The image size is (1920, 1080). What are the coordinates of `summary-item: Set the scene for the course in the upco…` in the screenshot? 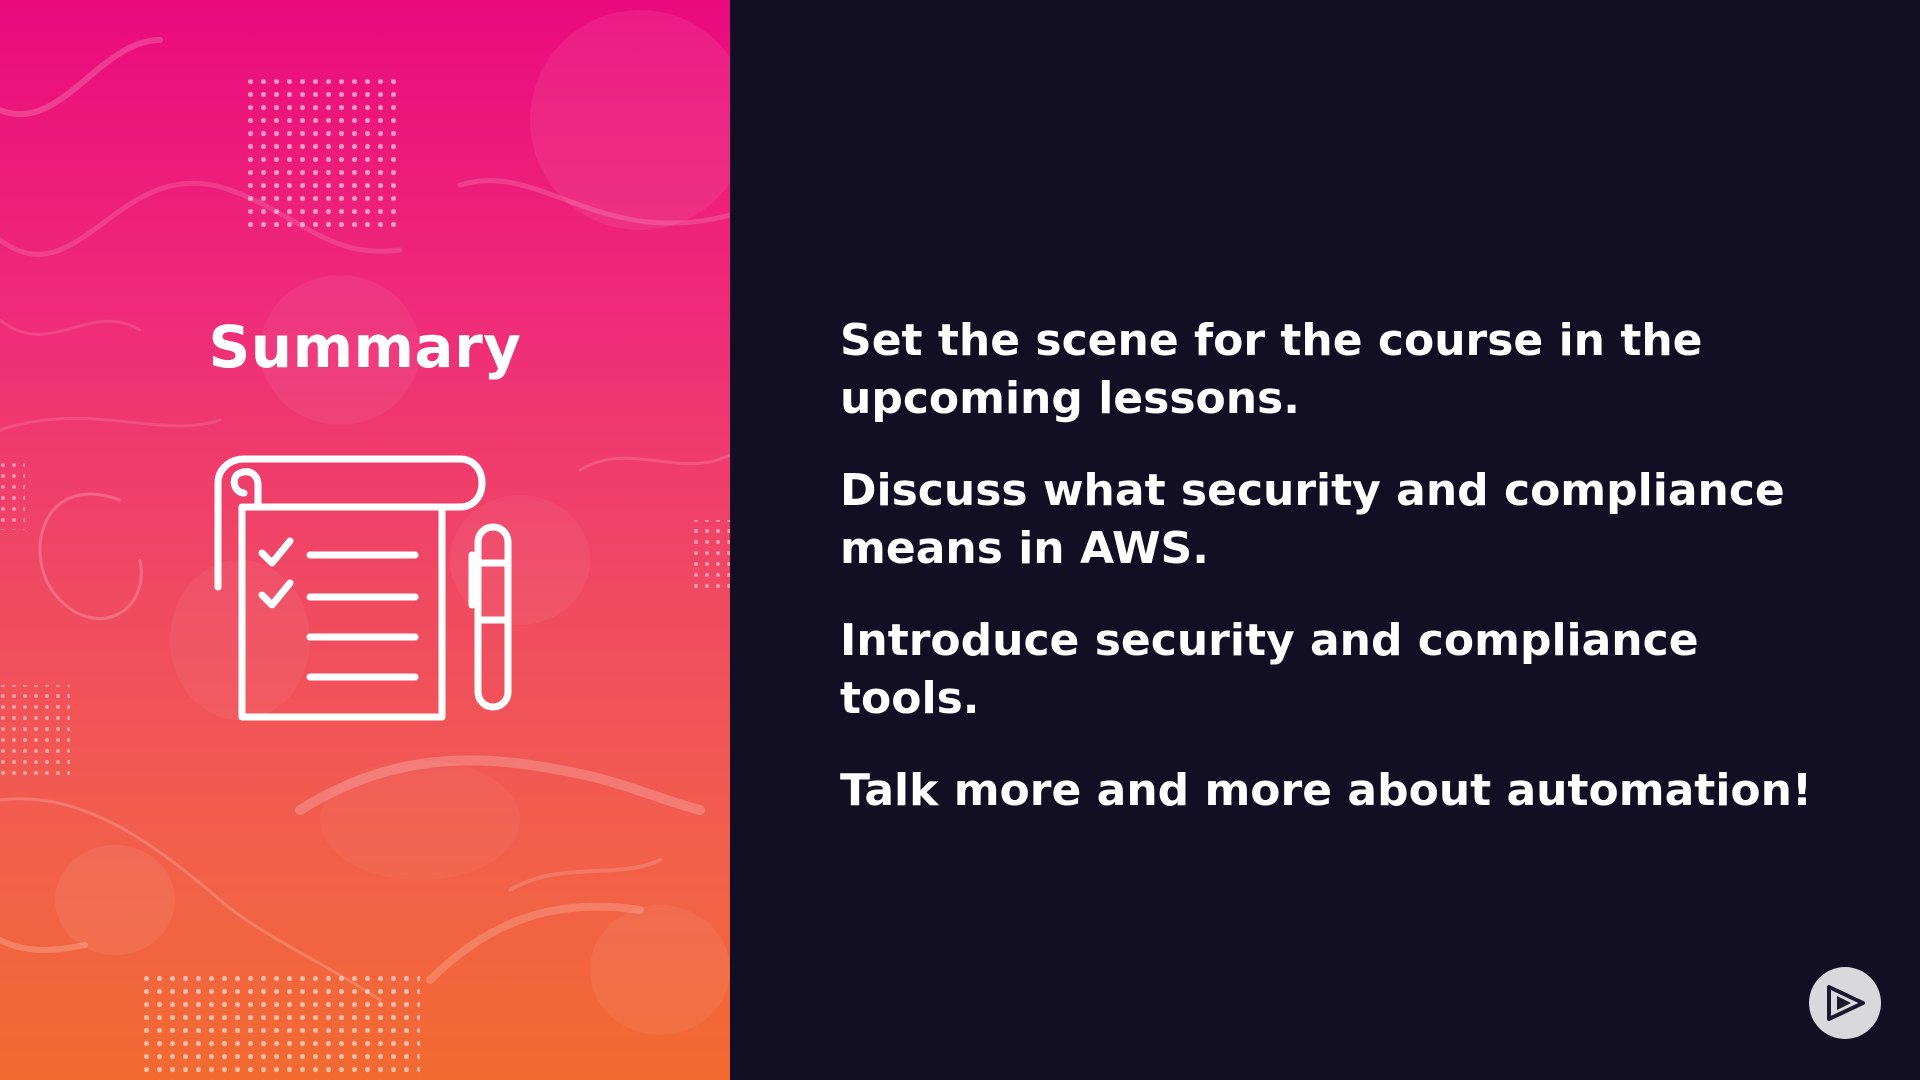 It's located at (1271, 369).